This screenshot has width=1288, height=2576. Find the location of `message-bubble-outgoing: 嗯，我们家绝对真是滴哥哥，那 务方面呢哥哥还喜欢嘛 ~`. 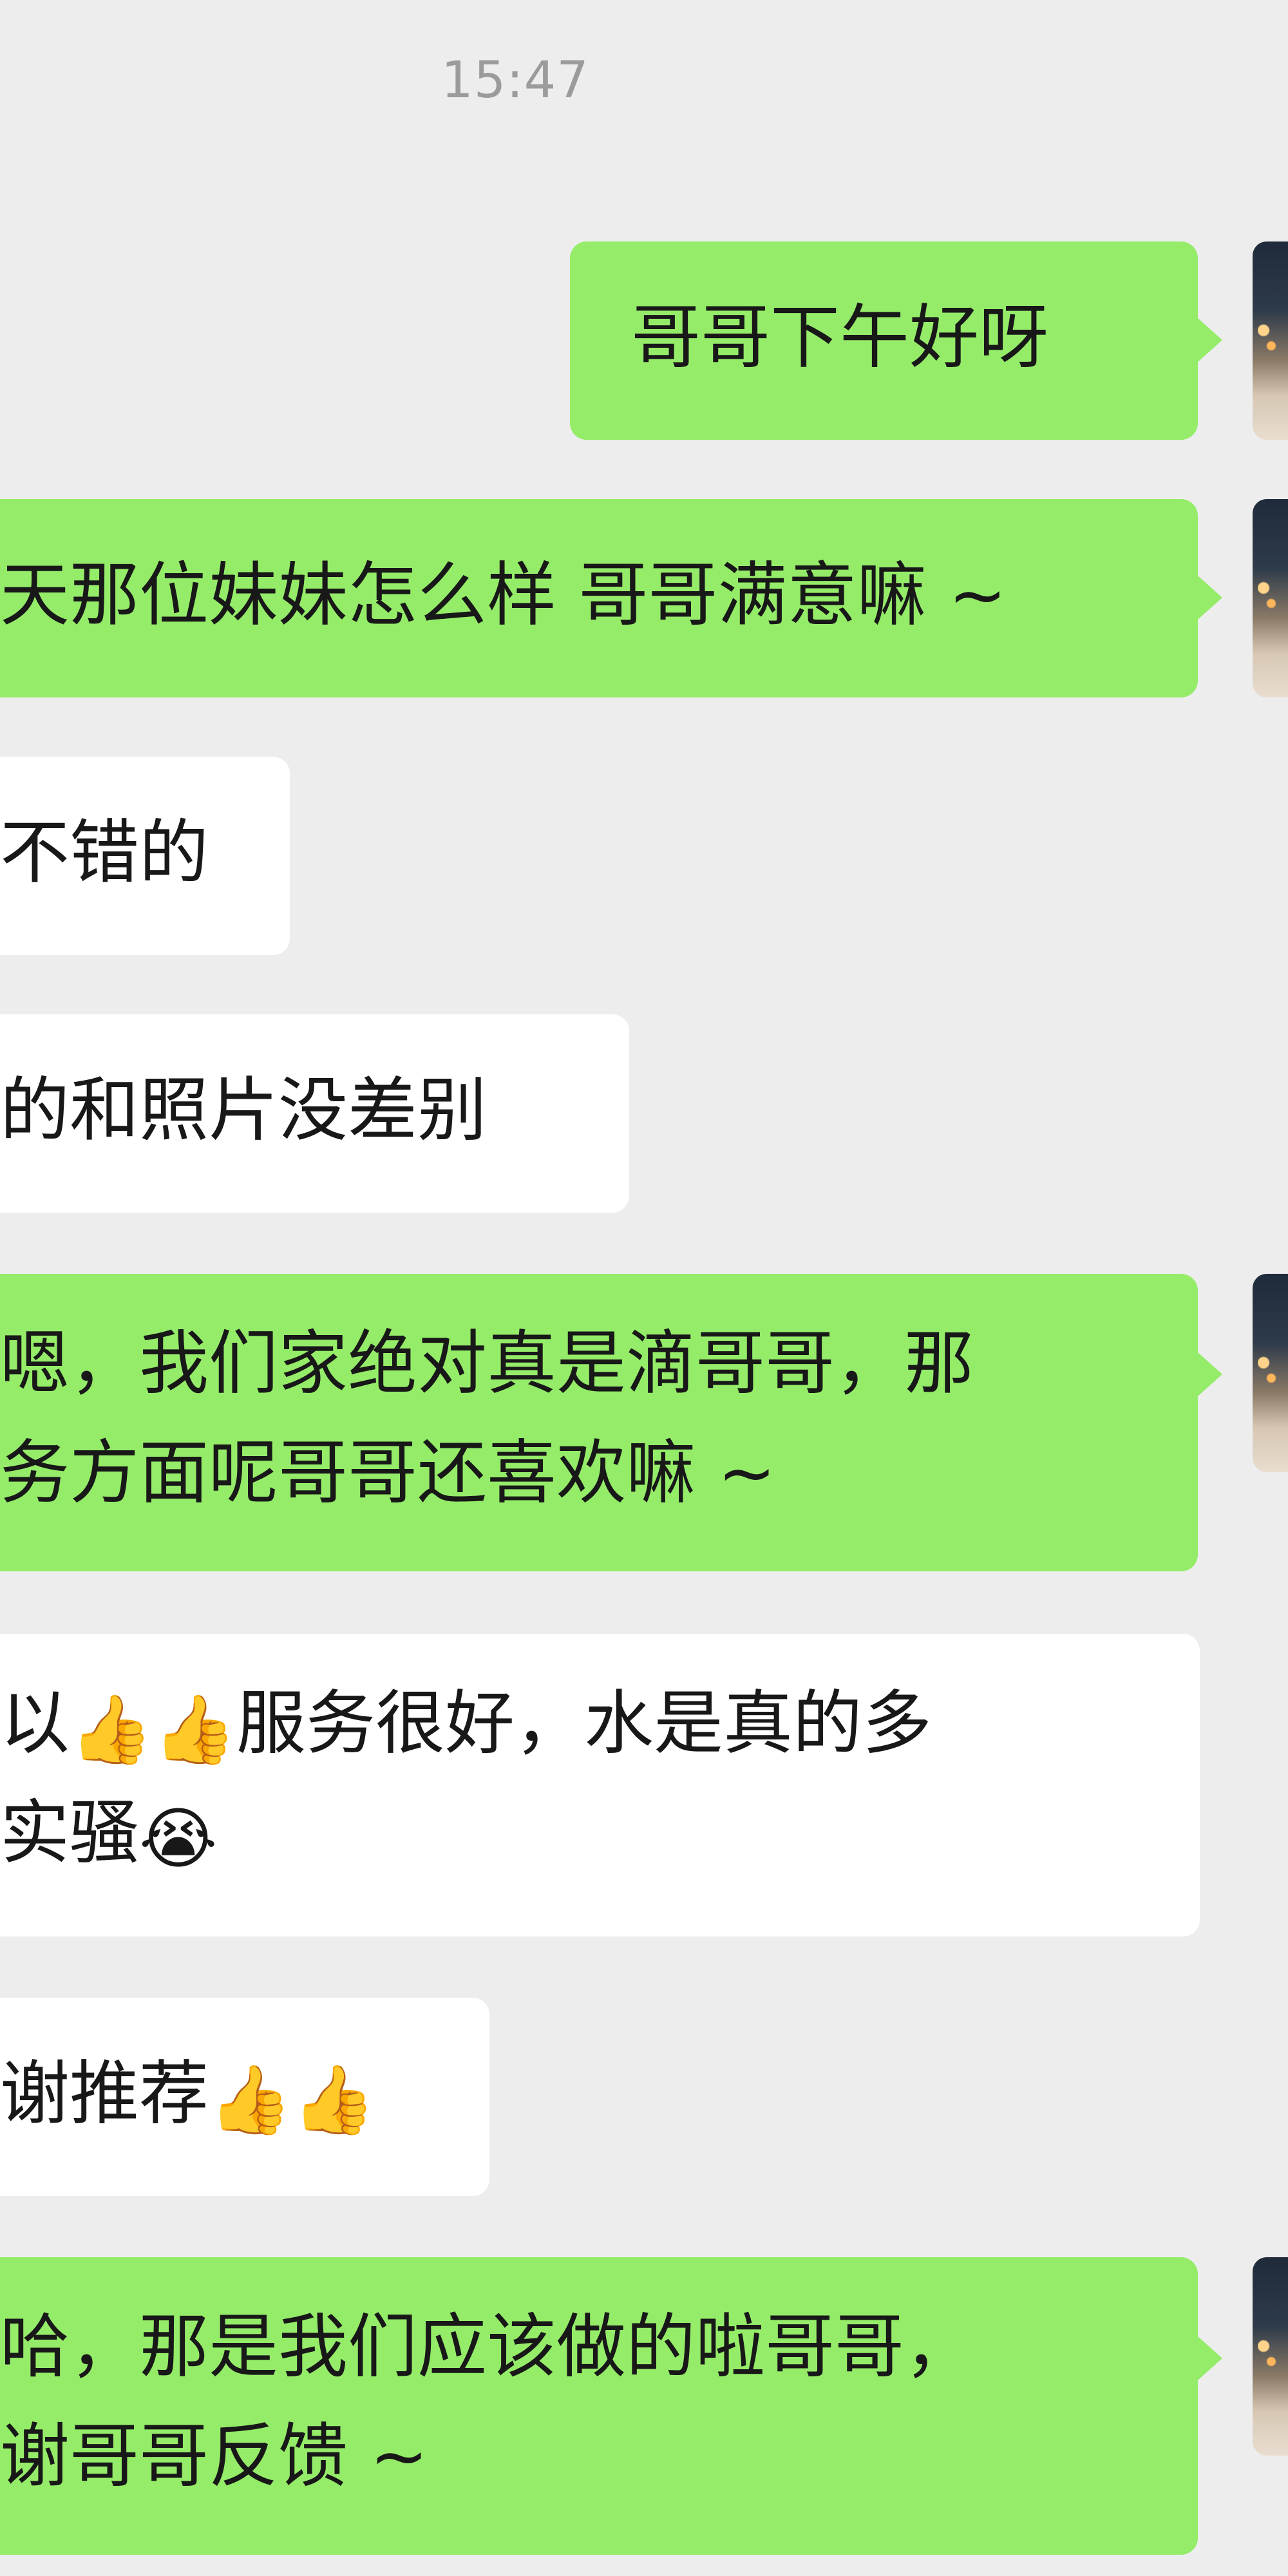

message-bubble-outgoing: 嗯，我们家绝对真是滴哥哥，那 务方面呢哥哥还喜欢嘛 ~ is located at coordinates (599, 1422).